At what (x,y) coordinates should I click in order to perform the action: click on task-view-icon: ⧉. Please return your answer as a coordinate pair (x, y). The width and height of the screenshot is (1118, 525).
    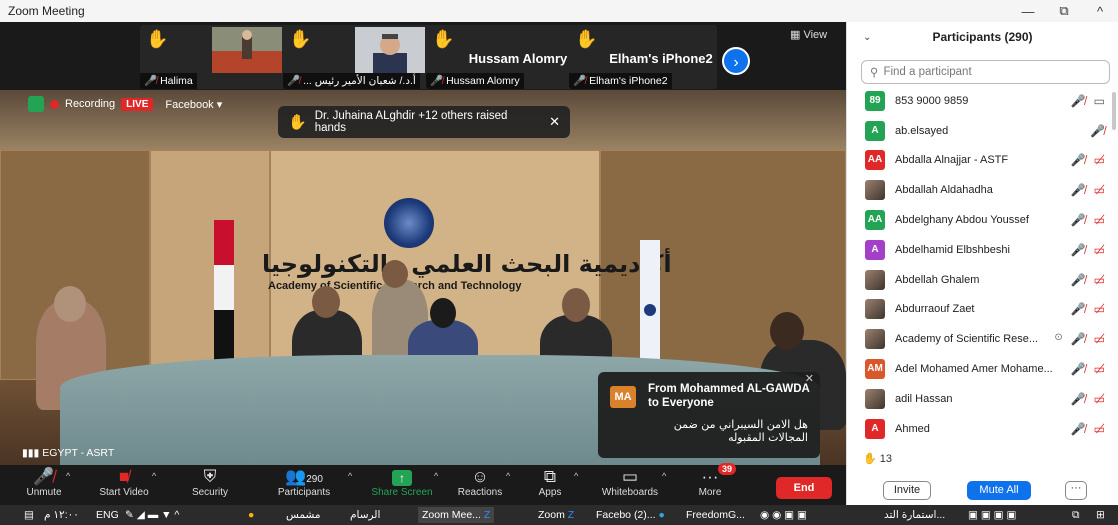
    Looking at the image, I should click on (1076, 515).